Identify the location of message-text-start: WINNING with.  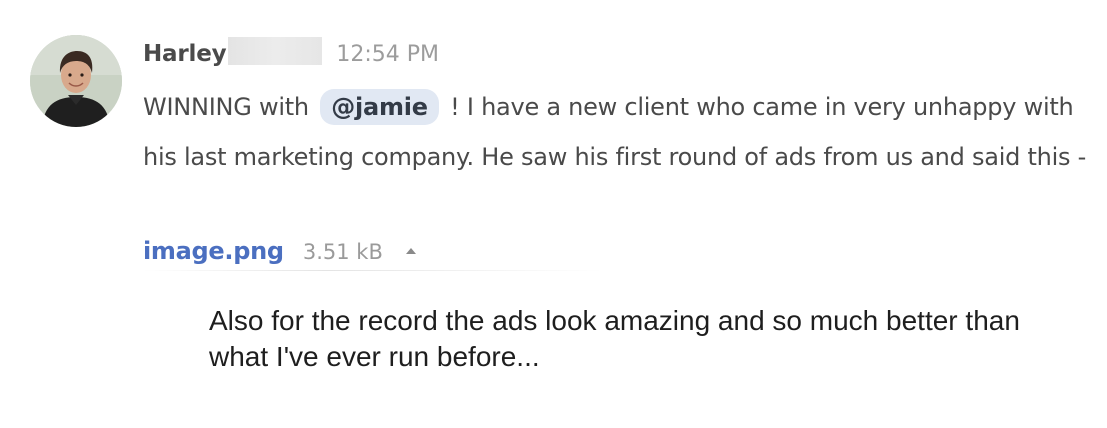
(226, 107).